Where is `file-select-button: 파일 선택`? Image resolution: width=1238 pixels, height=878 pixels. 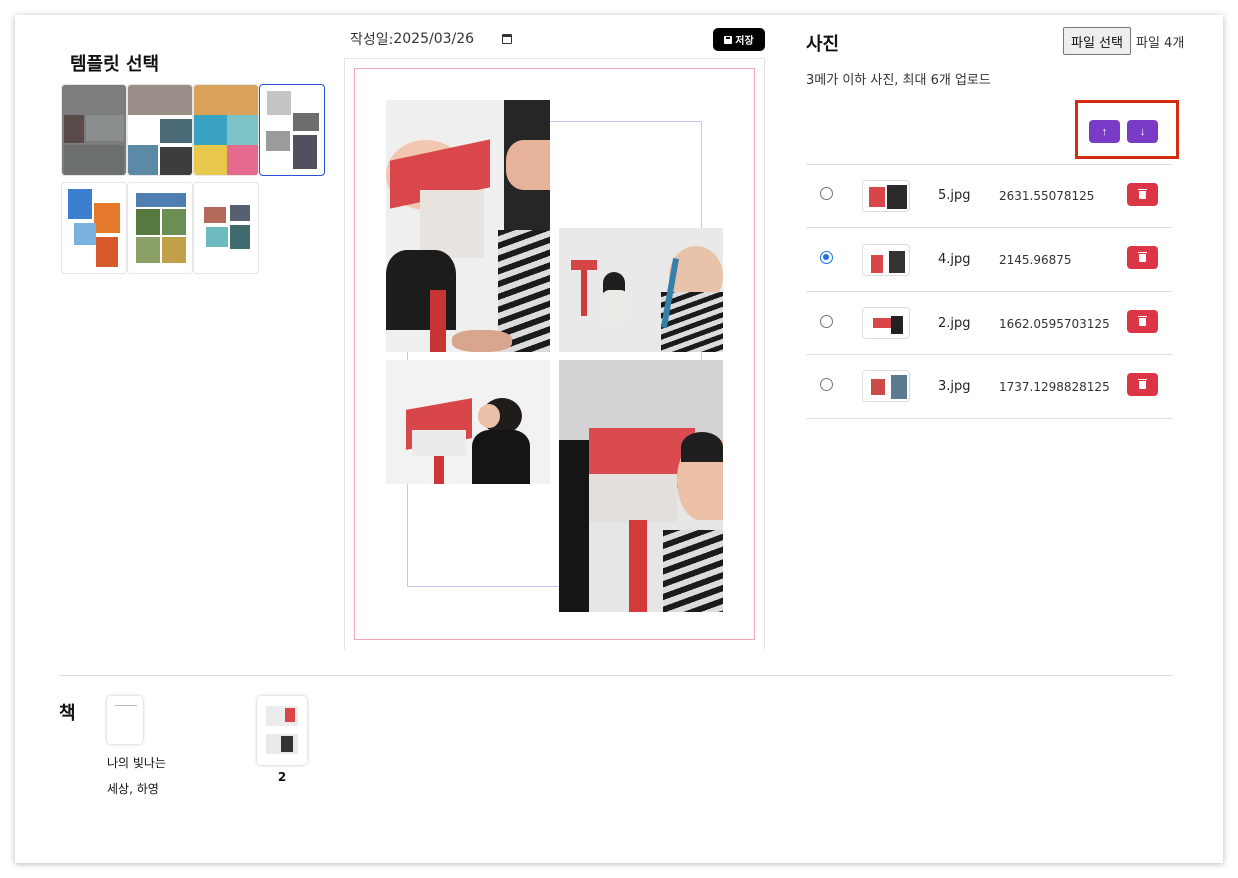 file-select-button: 파일 선택 is located at coordinates (1097, 41).